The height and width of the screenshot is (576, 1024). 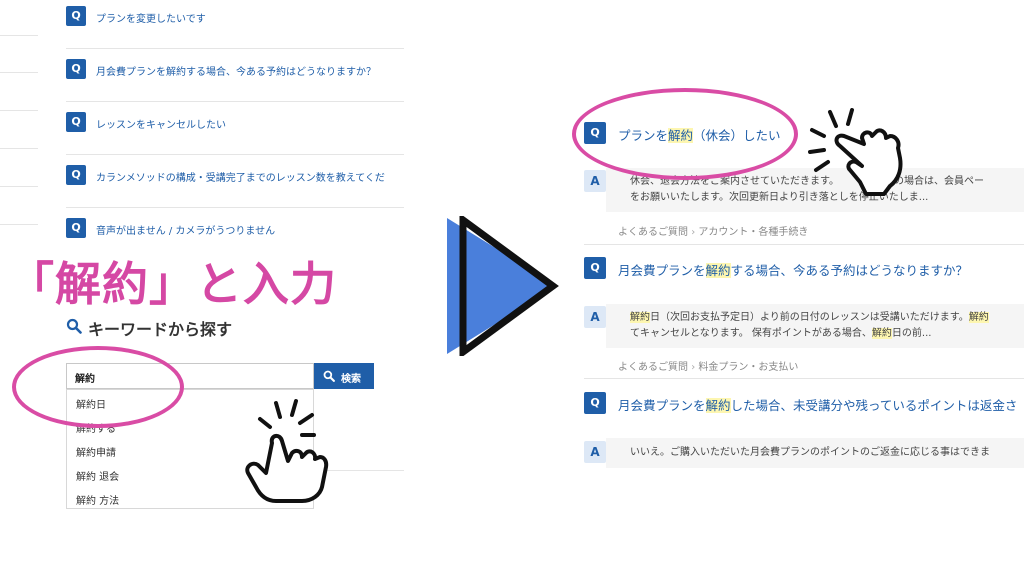 I want to click on faq-link: プランを変更したいです, so click(x=151, y=17).